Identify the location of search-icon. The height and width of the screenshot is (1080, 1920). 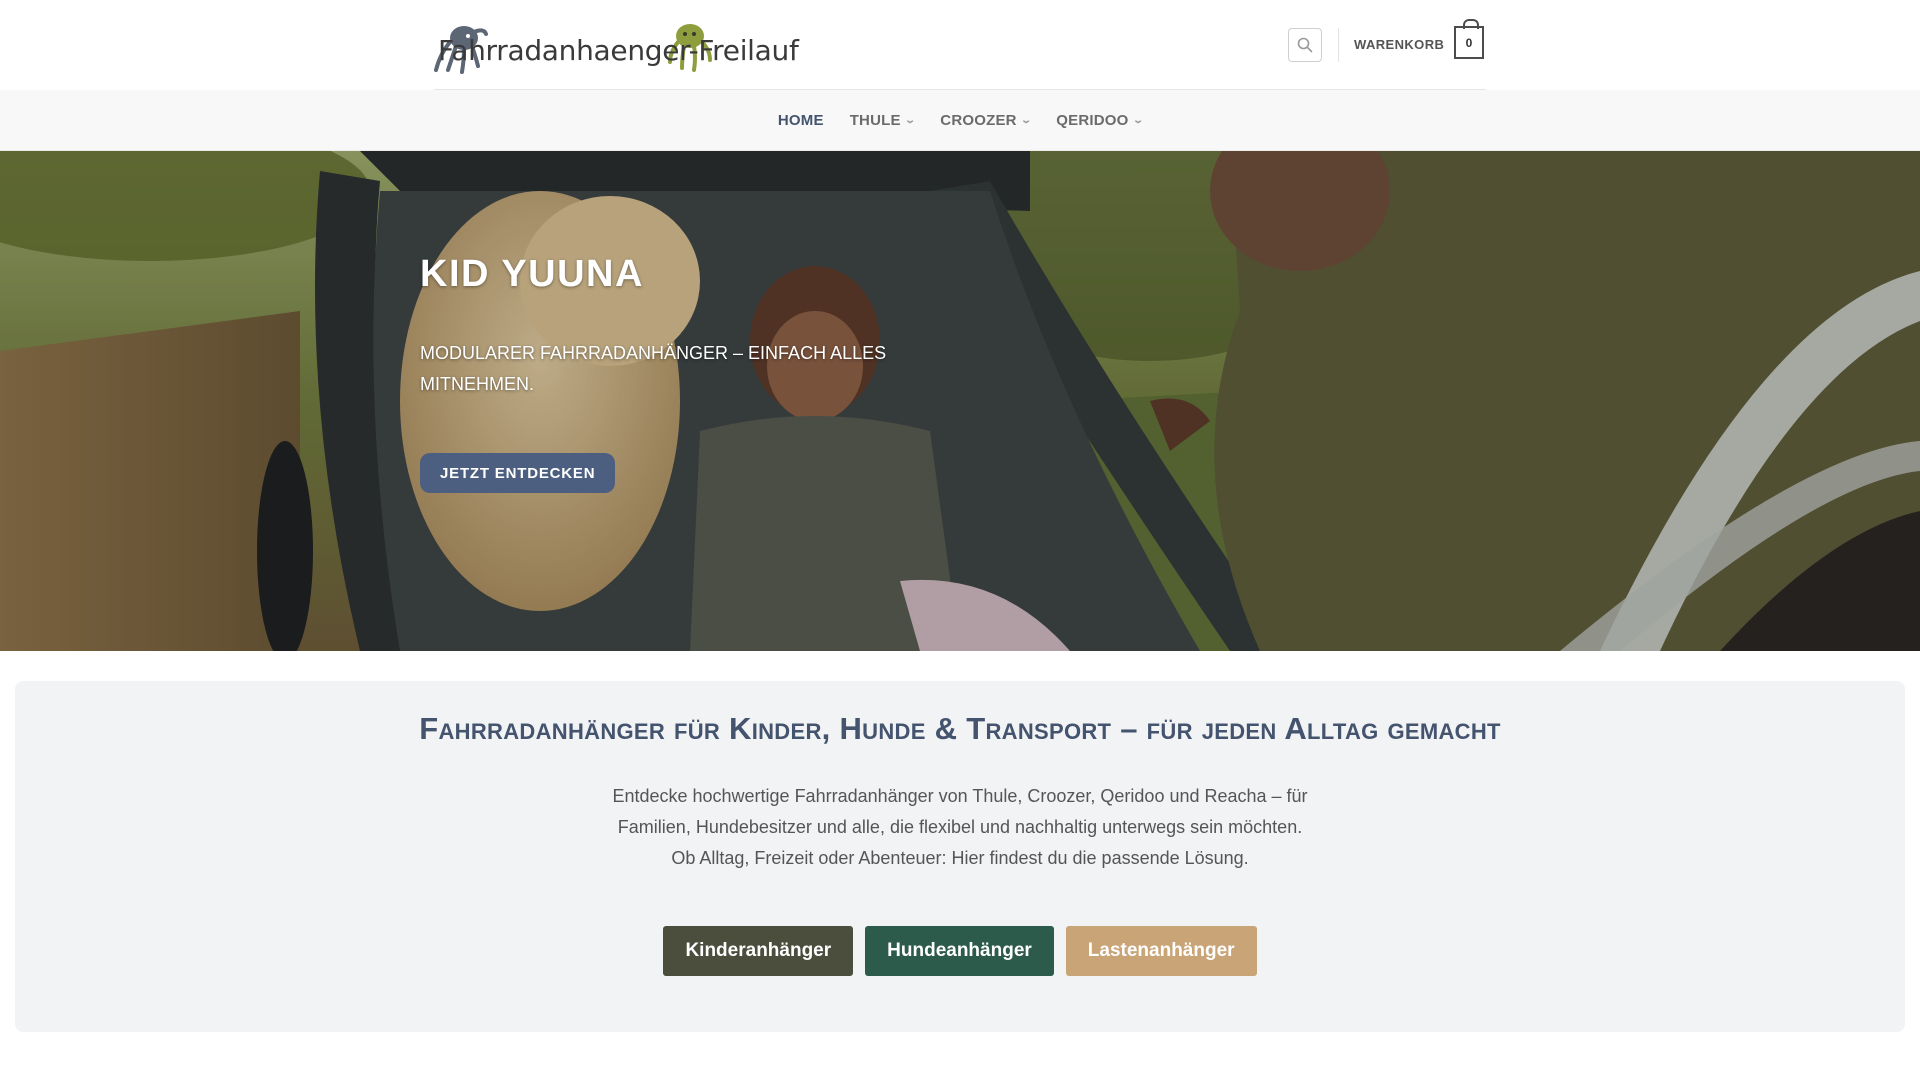
(1305, 45).